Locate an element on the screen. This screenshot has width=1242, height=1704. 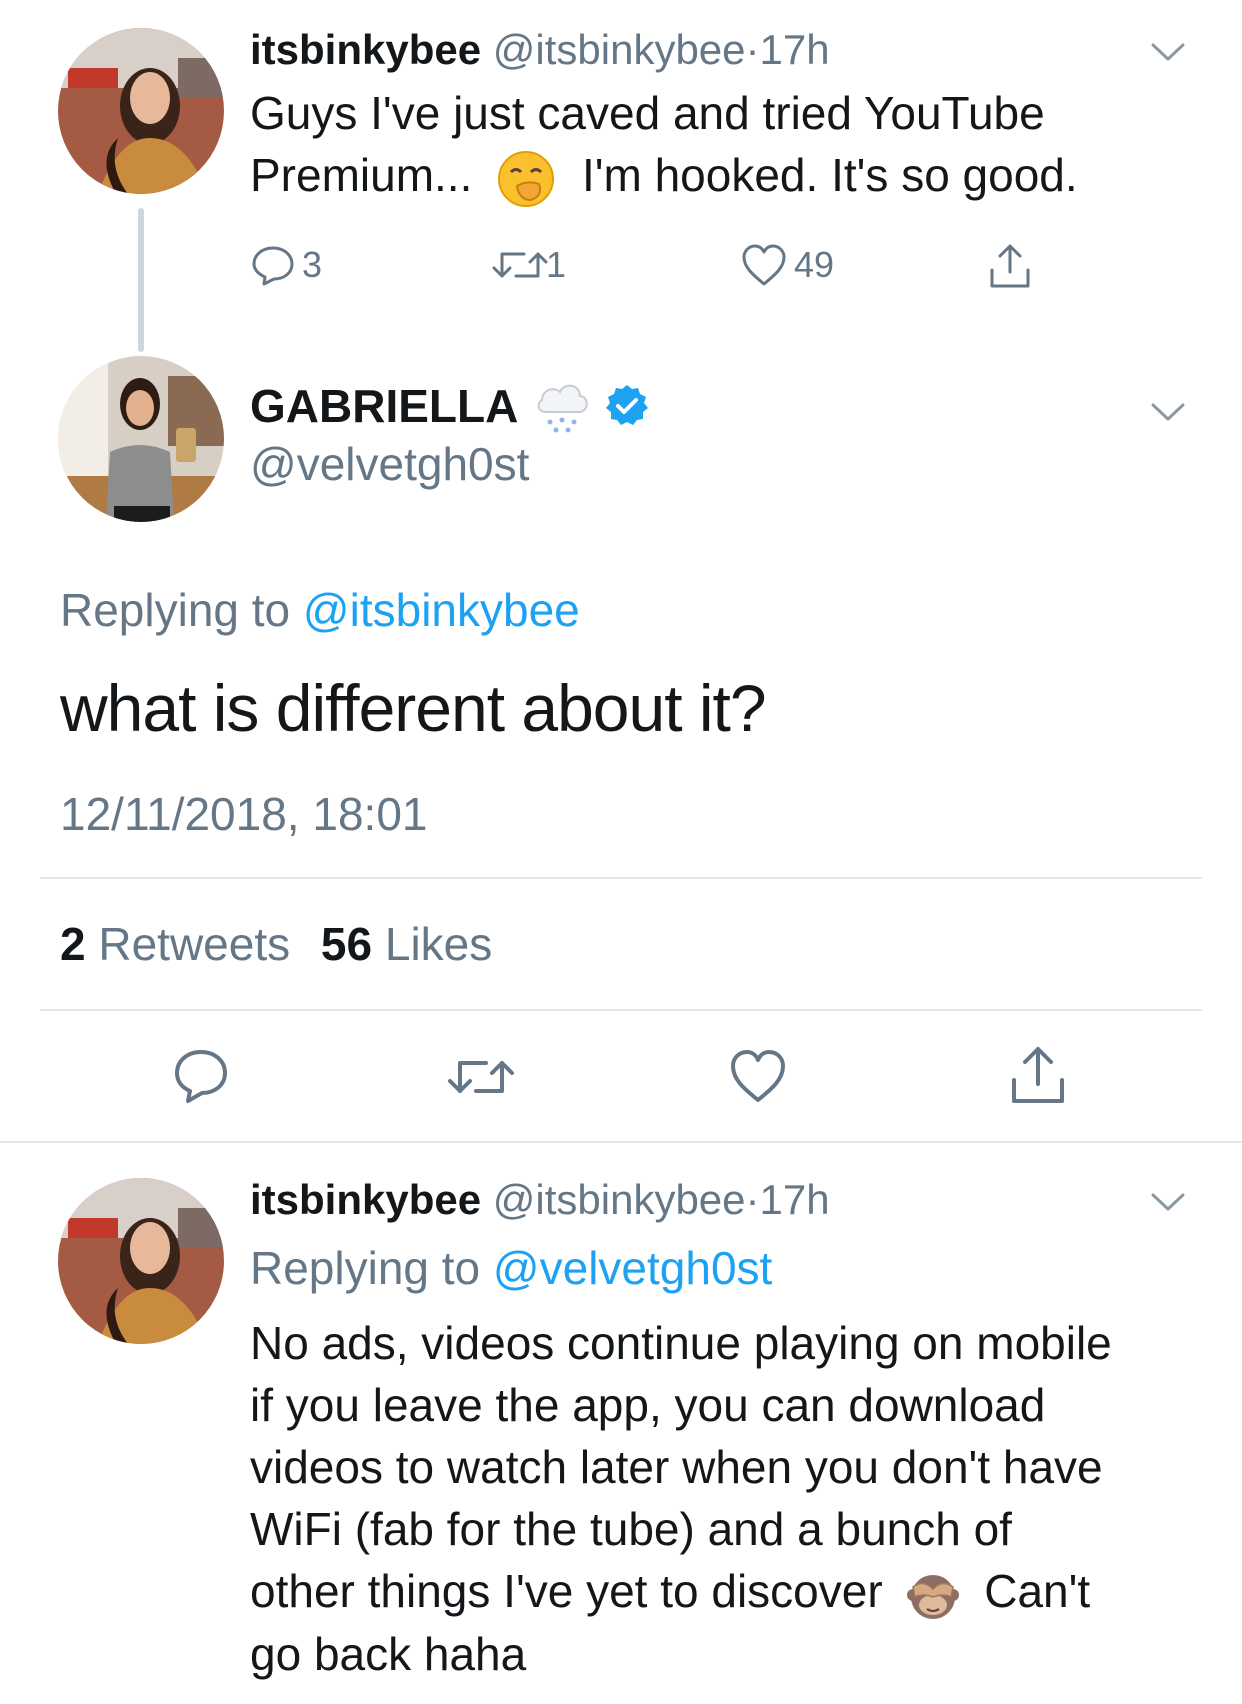
tweet1-text-line2: Premium... I'm hooked. It's so good. is located at coordinates (664, 176).